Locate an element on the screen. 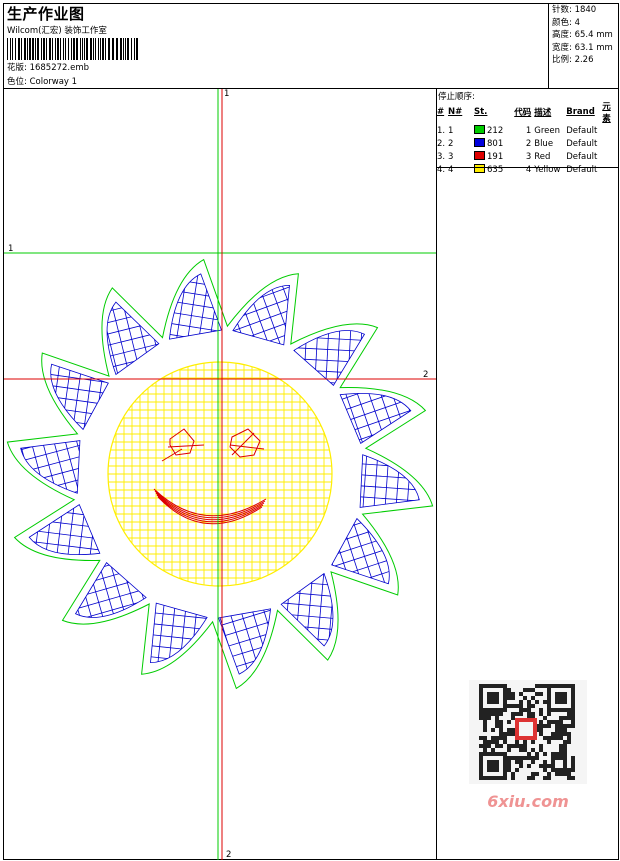 The width and height of the screenshot is (620, 861). barcode is located at coordinates (72, 49).